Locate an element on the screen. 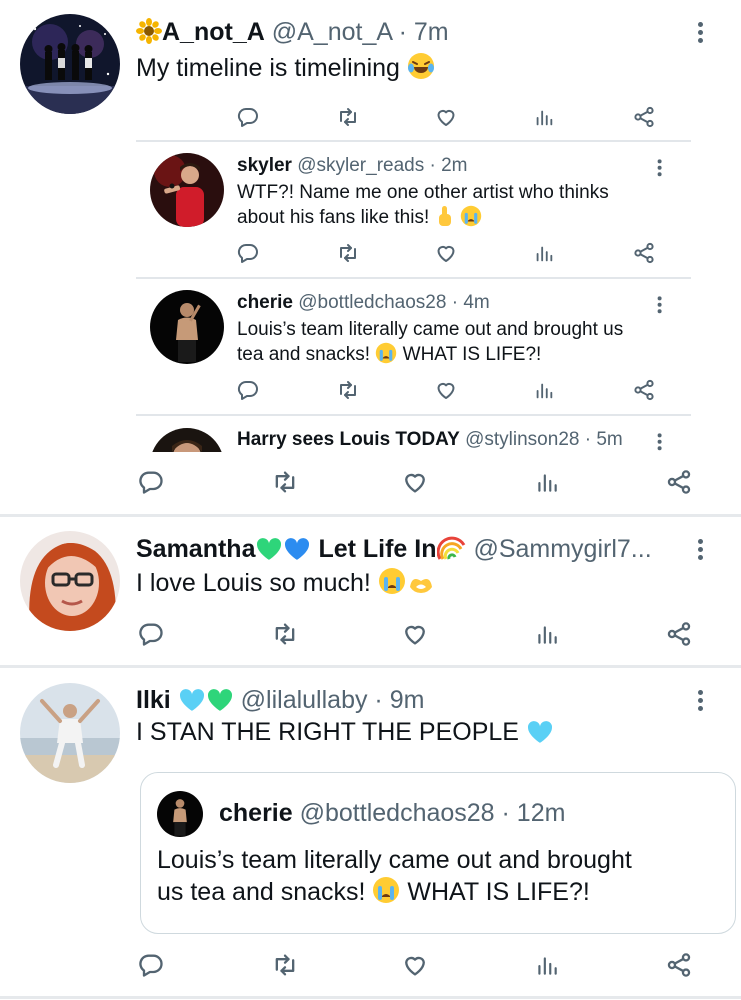 The height and width of the screenshot is (1000, 741). tweet-text-line-group: about his fans like this! is located at coordinates (452, 219).